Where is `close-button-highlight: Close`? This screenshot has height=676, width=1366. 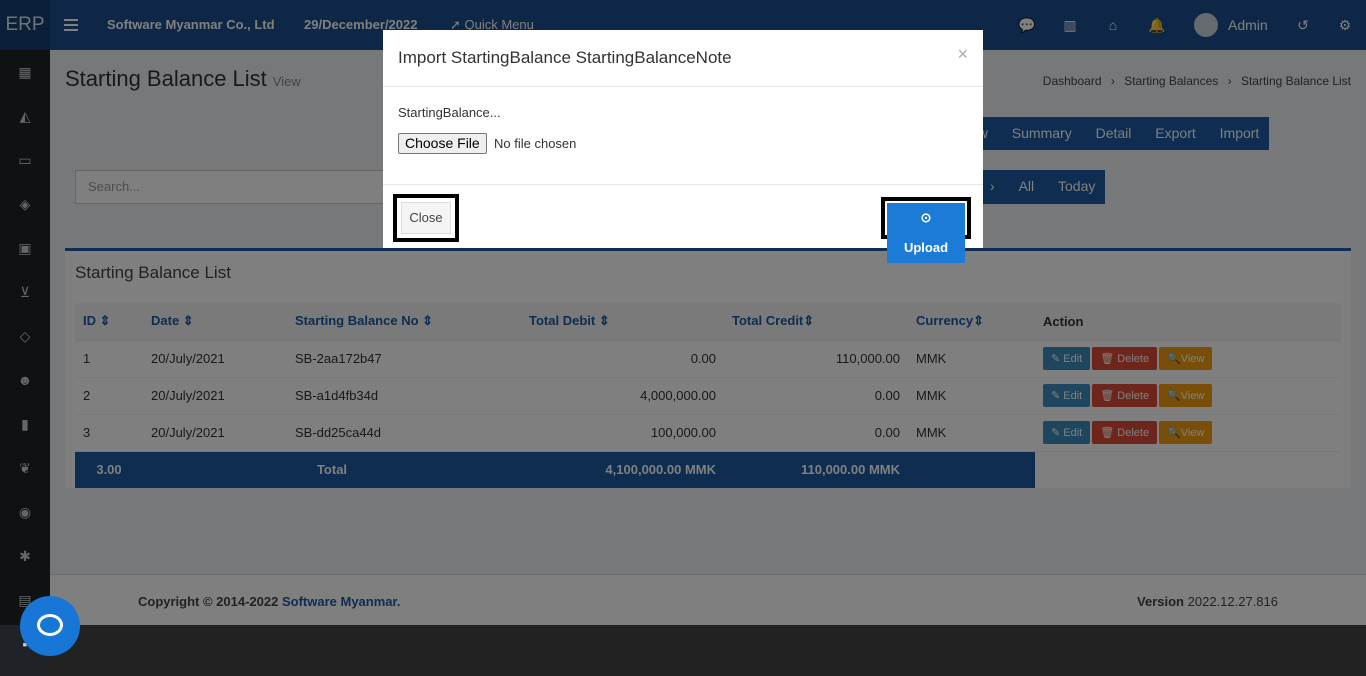
close-button-highlight: Close is located at coordinates (426, 218).